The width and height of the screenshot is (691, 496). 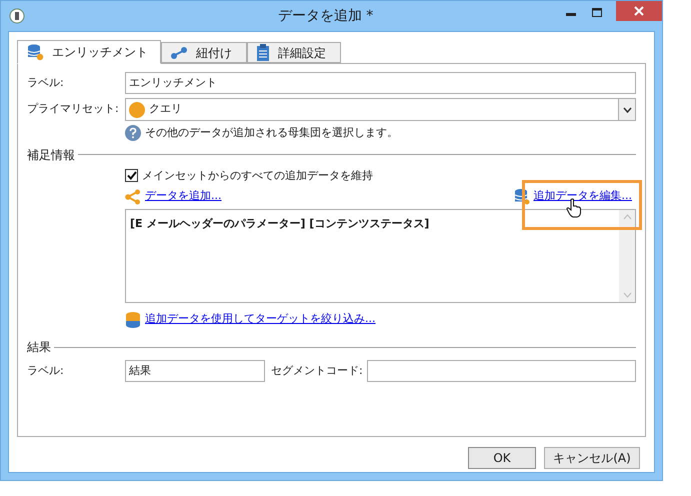 What do you see at coordinates (133, 133) in the screenshot?
I see `help-icon` at bounding box center [133, 133].